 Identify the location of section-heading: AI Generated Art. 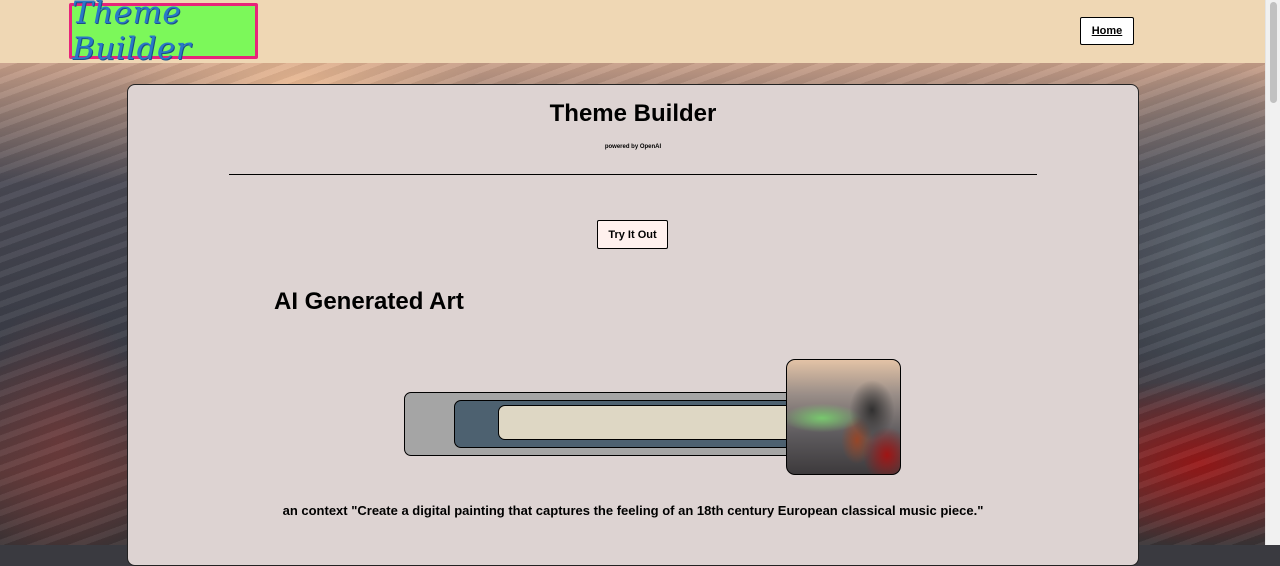
(369, 301).